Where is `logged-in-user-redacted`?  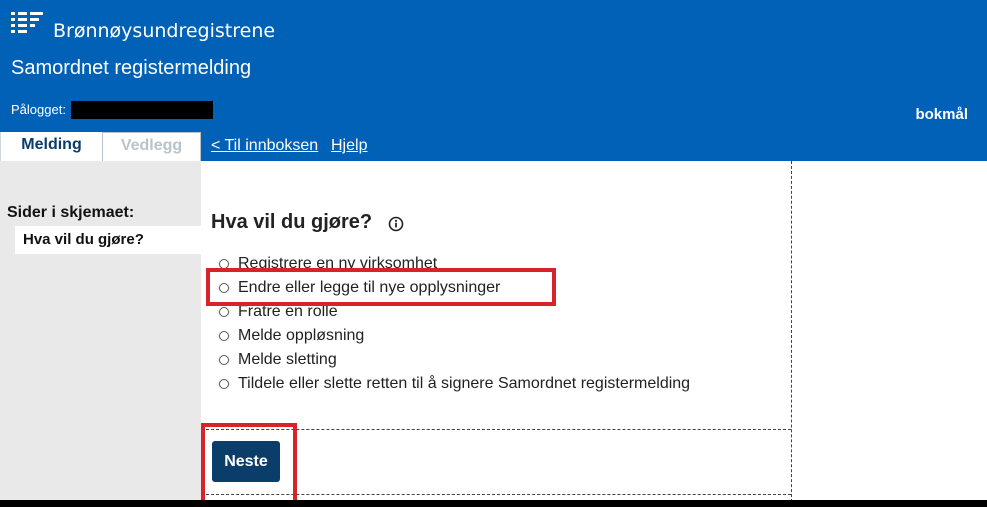
logged-in-user-redacted is located at coordinates (142, 110).